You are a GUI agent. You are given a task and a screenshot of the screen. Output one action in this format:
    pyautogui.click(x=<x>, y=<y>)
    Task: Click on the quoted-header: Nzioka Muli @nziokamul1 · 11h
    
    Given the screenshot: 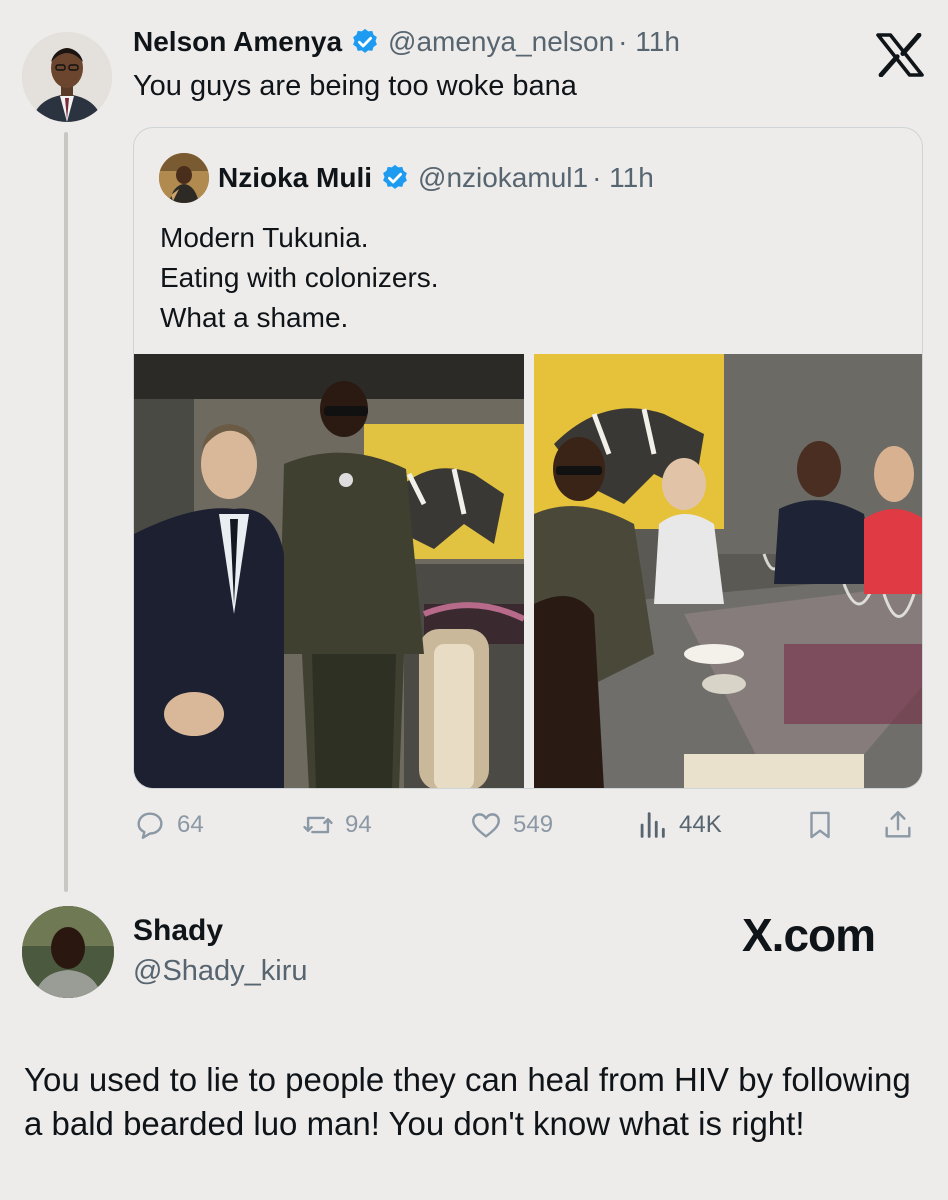 What is the action you would take?
    pyautogui.click(x=436, y=178)
    